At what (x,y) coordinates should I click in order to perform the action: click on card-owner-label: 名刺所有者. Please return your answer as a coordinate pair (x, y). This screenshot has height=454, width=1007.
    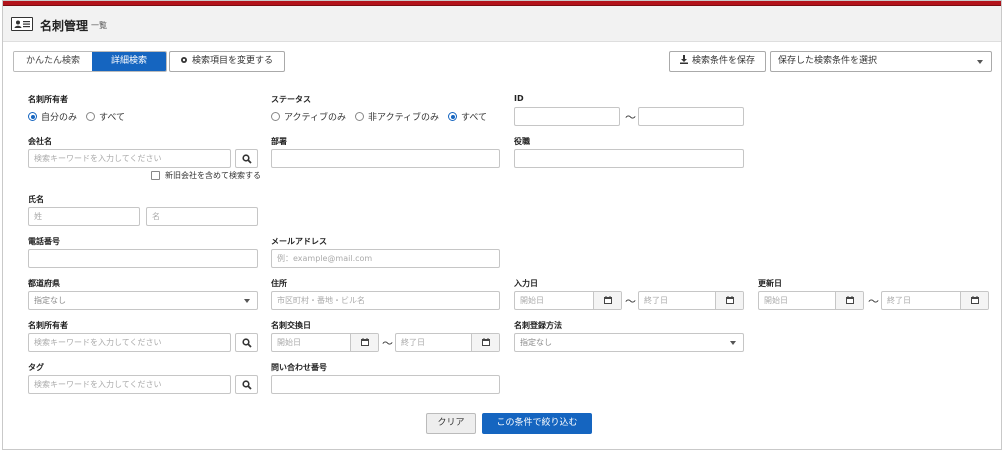
    Looking at the image, I should click on (48, 325).